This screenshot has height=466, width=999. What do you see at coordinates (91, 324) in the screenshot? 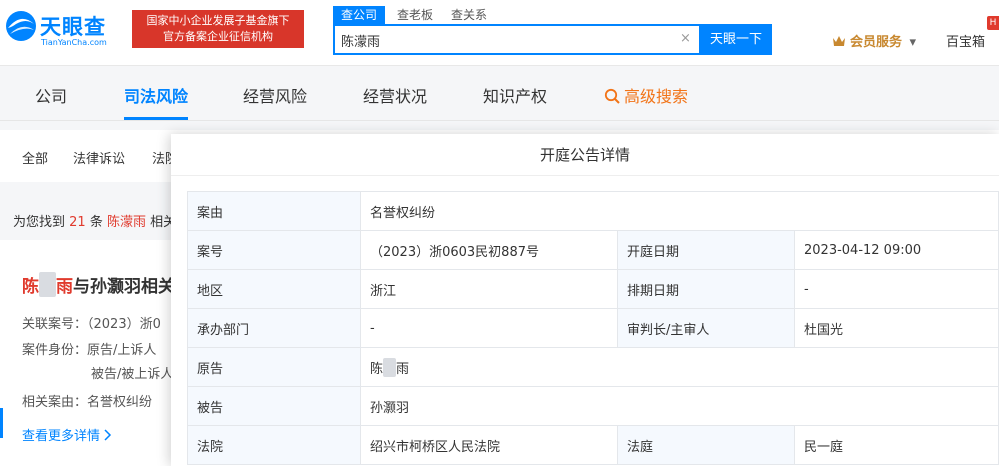
I see `card-case-number: 关联案号：（2023）浙0` at bounding box center [91, 324].